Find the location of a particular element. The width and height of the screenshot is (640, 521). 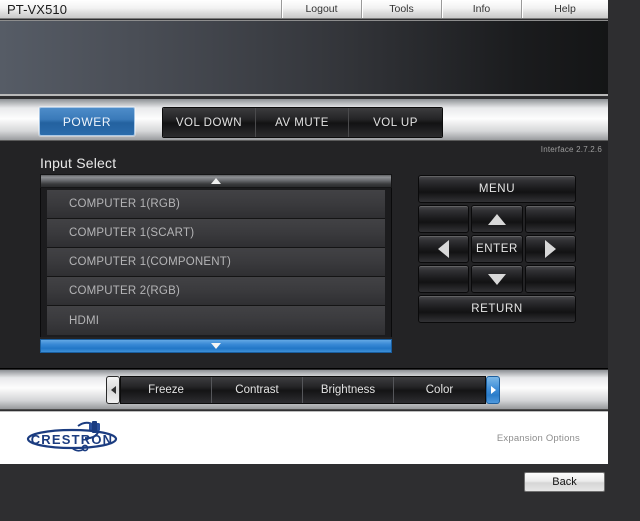

interface-version-label: Interface 2.7.2.6 is located at coordinates (571, 149).